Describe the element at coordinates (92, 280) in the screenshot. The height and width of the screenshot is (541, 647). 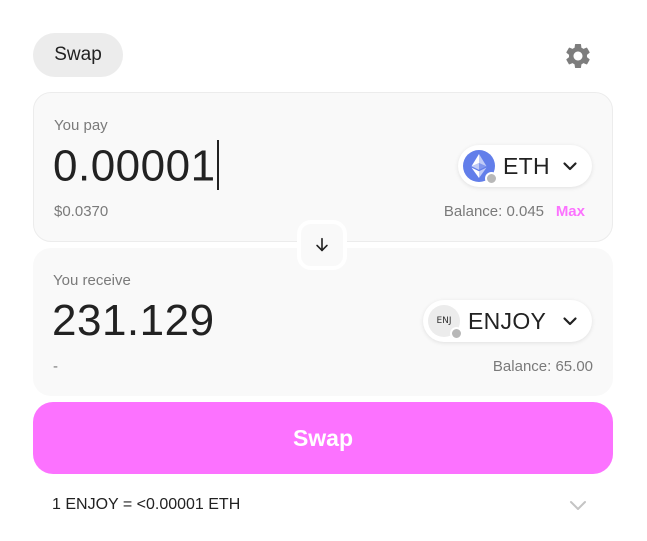
I see `receive-label: You receive` at that location.